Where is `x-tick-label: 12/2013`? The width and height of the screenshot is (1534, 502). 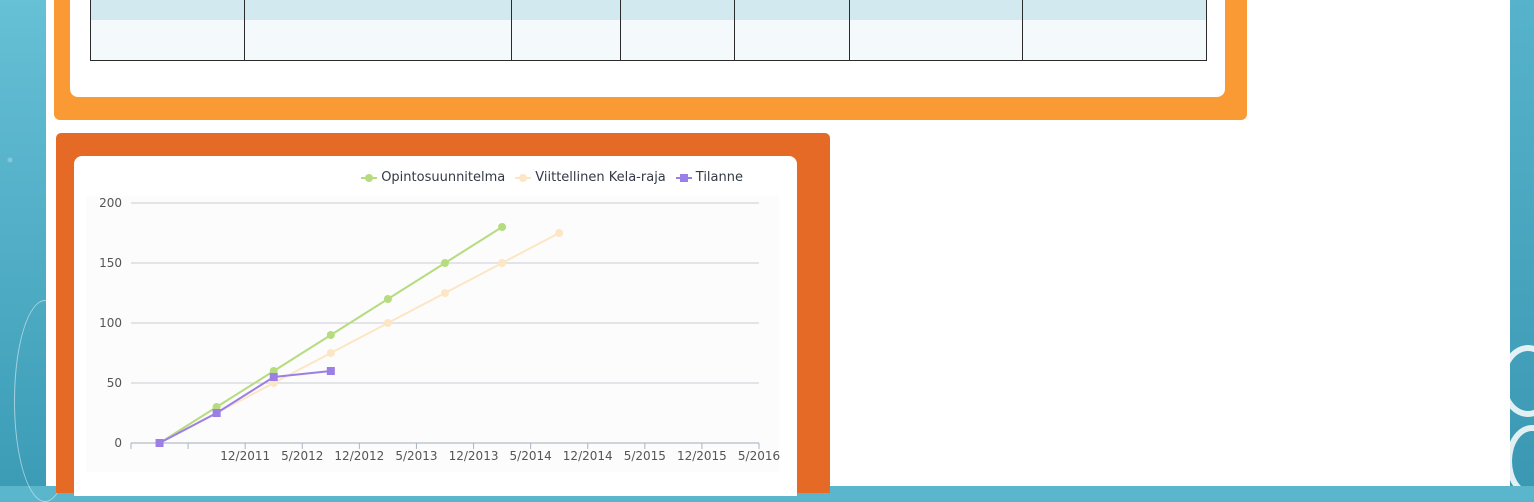 x-tick-label: 12/2013 is located at coordinates (474, 456).